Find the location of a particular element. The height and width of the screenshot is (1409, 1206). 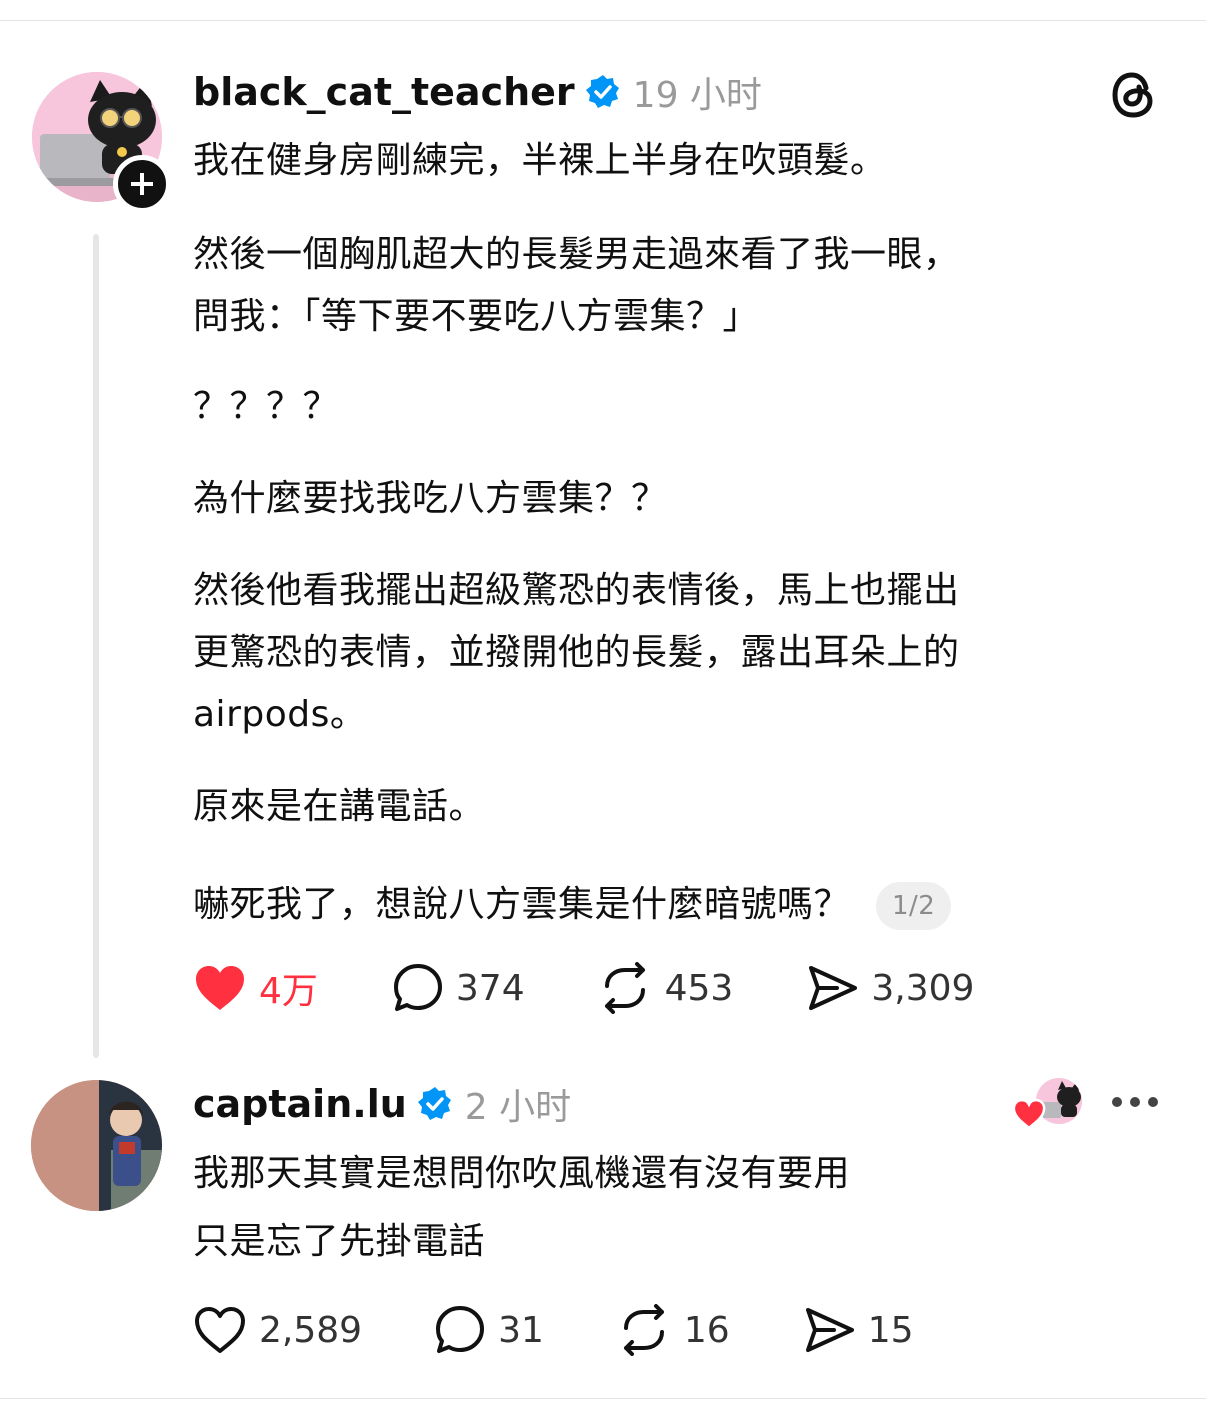

heart-outline-icon is located at coordinates (220, 1330).